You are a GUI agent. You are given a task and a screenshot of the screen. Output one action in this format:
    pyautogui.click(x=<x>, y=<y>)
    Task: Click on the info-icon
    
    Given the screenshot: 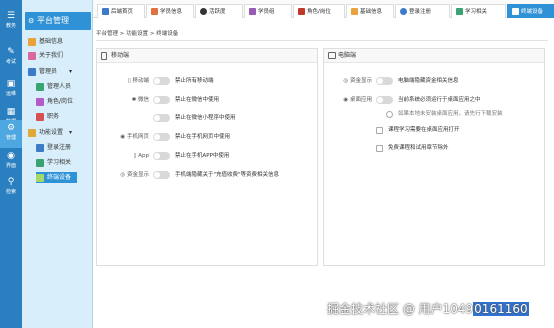 What is the action you would take?
    pyautogui.click(x=32, y=41)
    